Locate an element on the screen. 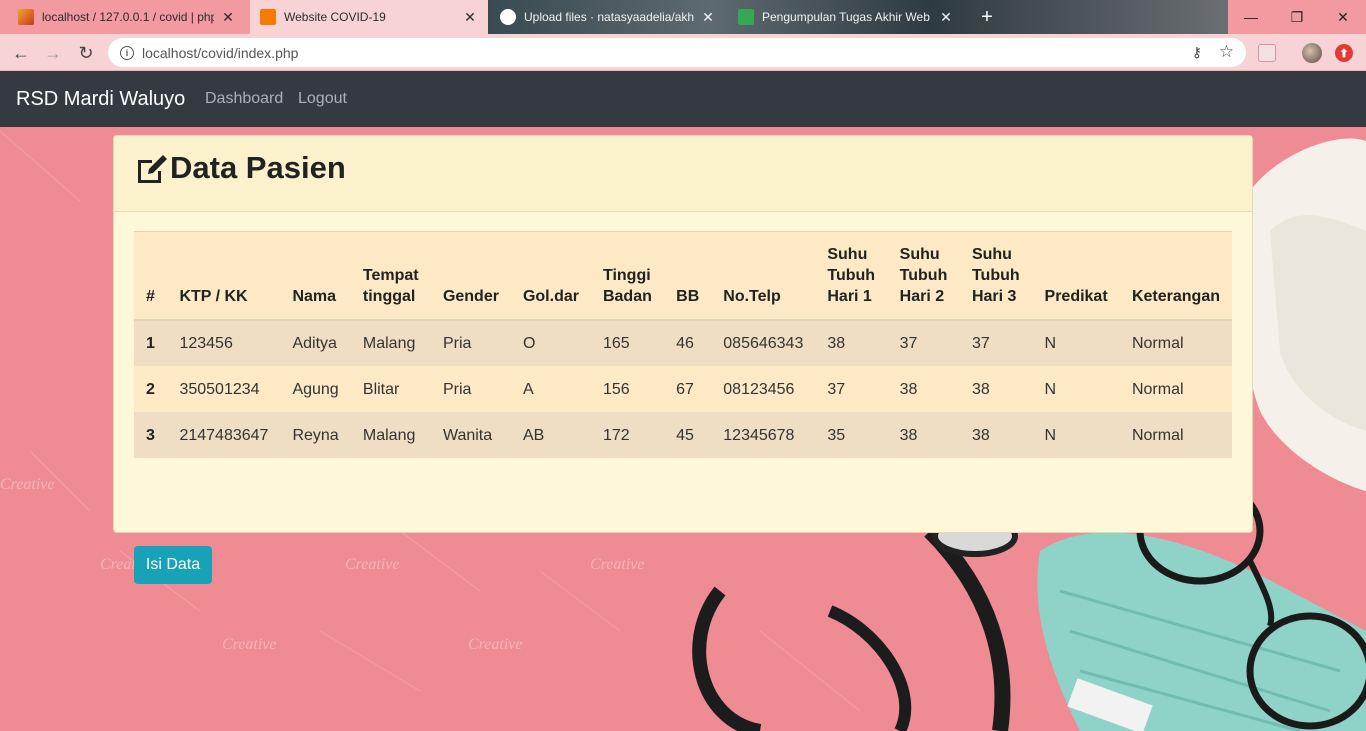  phpmyadmin-icon is located at coordinates (26, 17).